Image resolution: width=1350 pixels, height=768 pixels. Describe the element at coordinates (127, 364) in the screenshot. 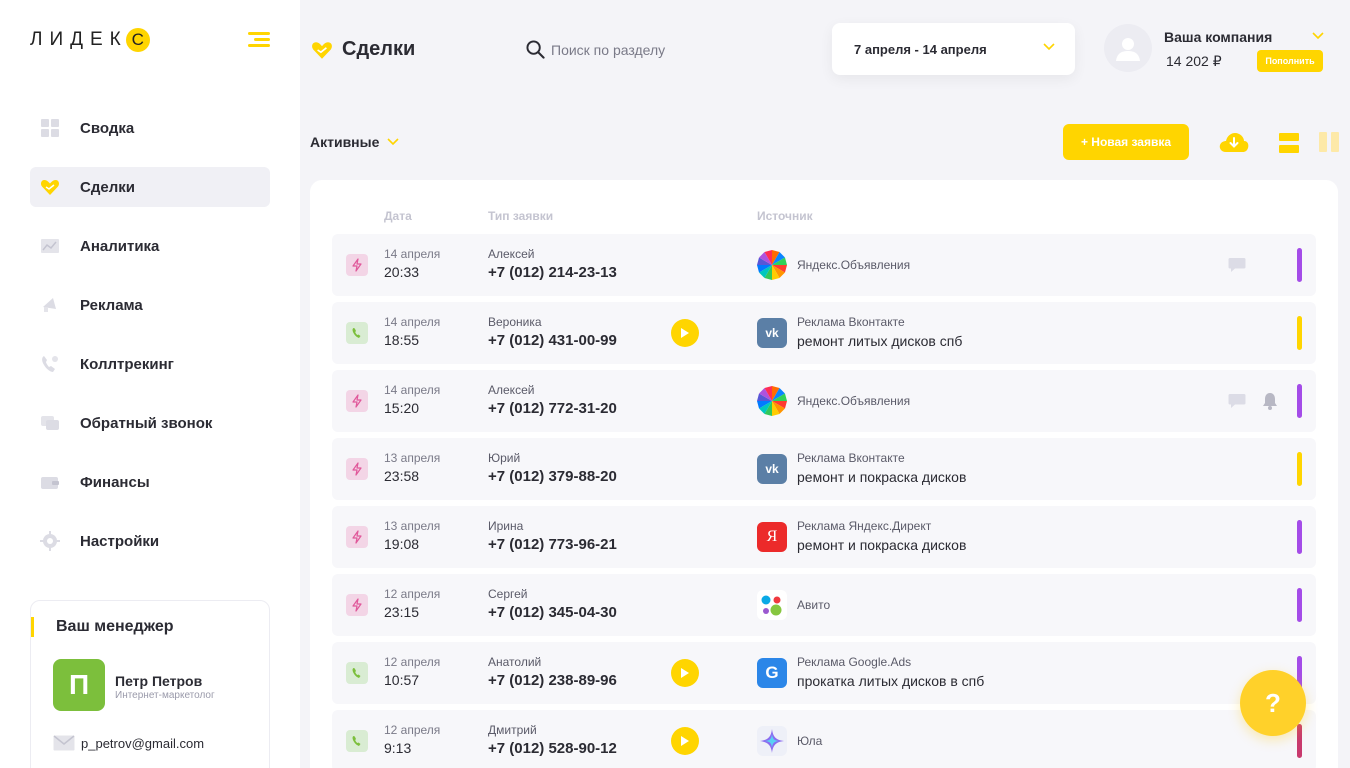

I see `sidebar-item-label: Коллтрекинг` at that location.